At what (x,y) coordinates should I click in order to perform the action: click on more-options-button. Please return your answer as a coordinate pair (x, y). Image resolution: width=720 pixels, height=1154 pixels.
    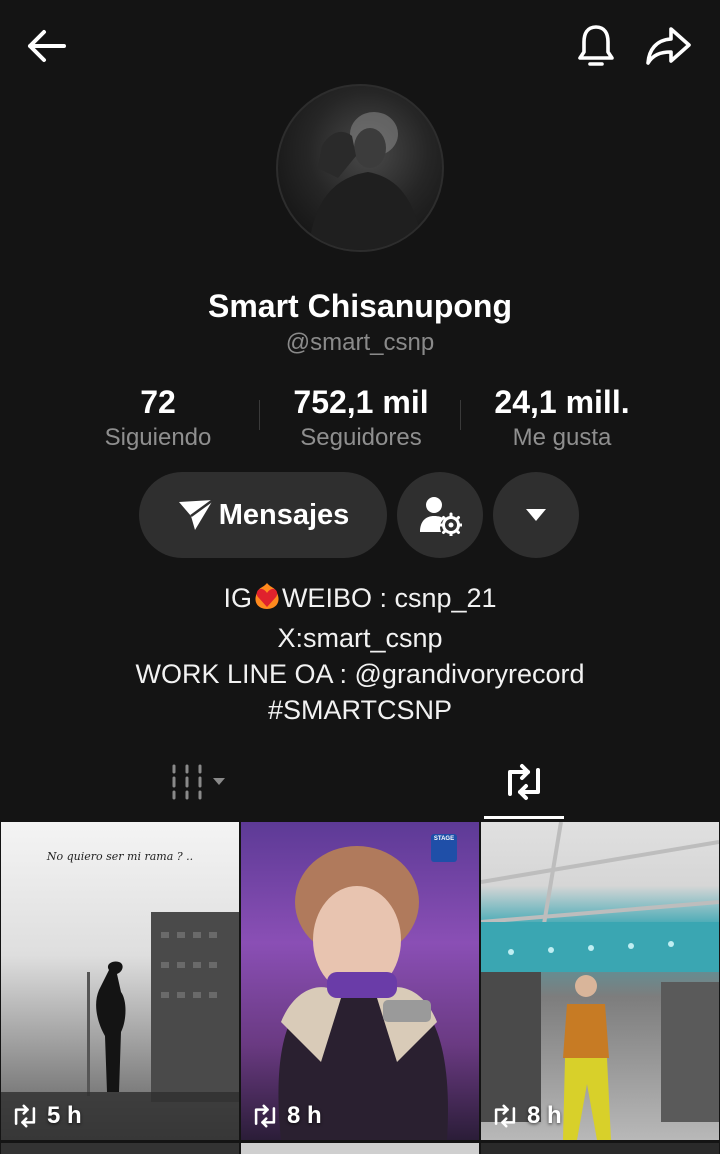
    Looking at the image, I should click on (536, 515).